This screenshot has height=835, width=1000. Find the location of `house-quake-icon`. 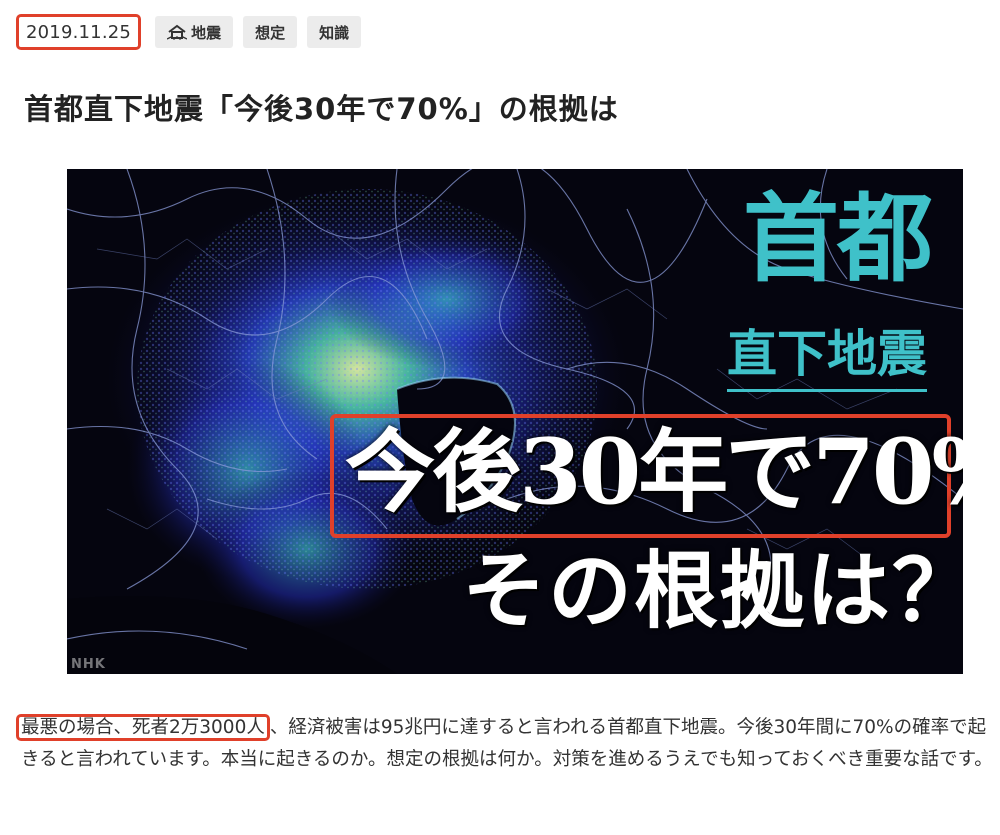

house-quake-icon is located at coordinates (177, 32).